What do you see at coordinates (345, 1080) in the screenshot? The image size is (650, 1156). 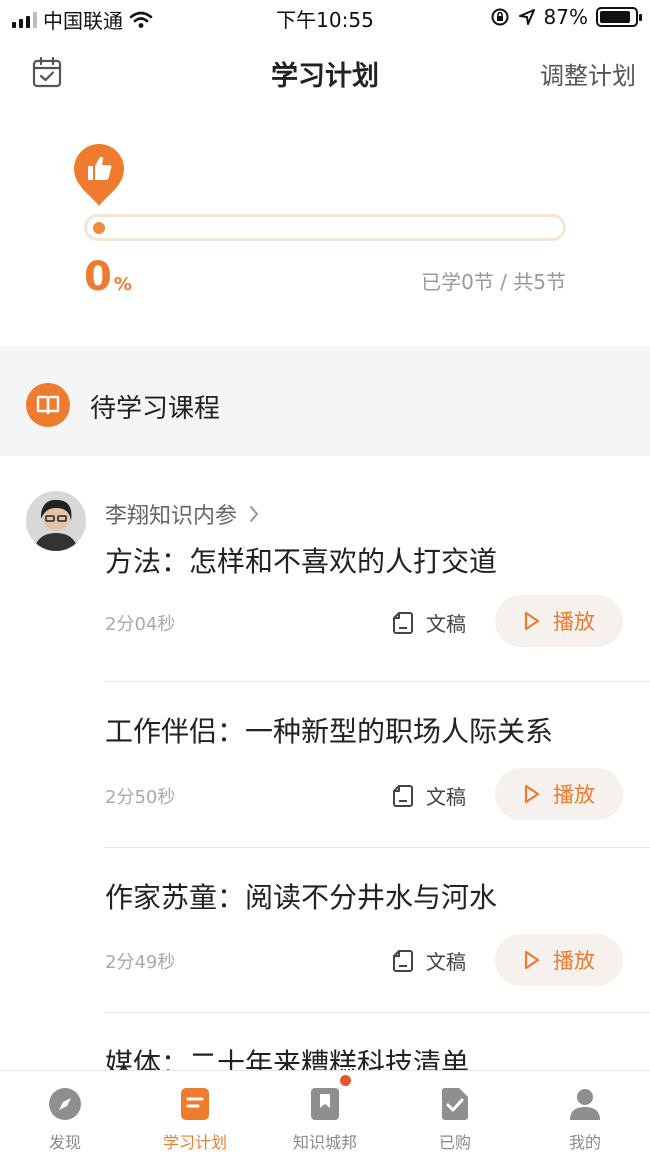 I see `notification-badge` at bounding box center [345, 1080].